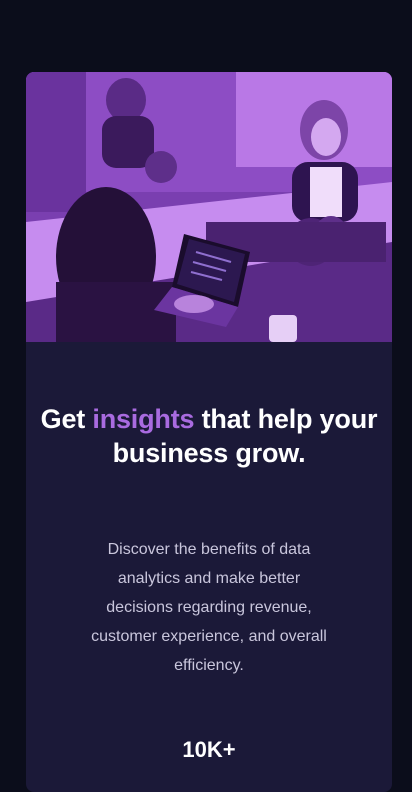 The height and width of the screenshot is (792, 412). What do you see at coordinates (66, 419) in the screenshot?
I see `headline-part1: Get` at bounding box center [66, 419].